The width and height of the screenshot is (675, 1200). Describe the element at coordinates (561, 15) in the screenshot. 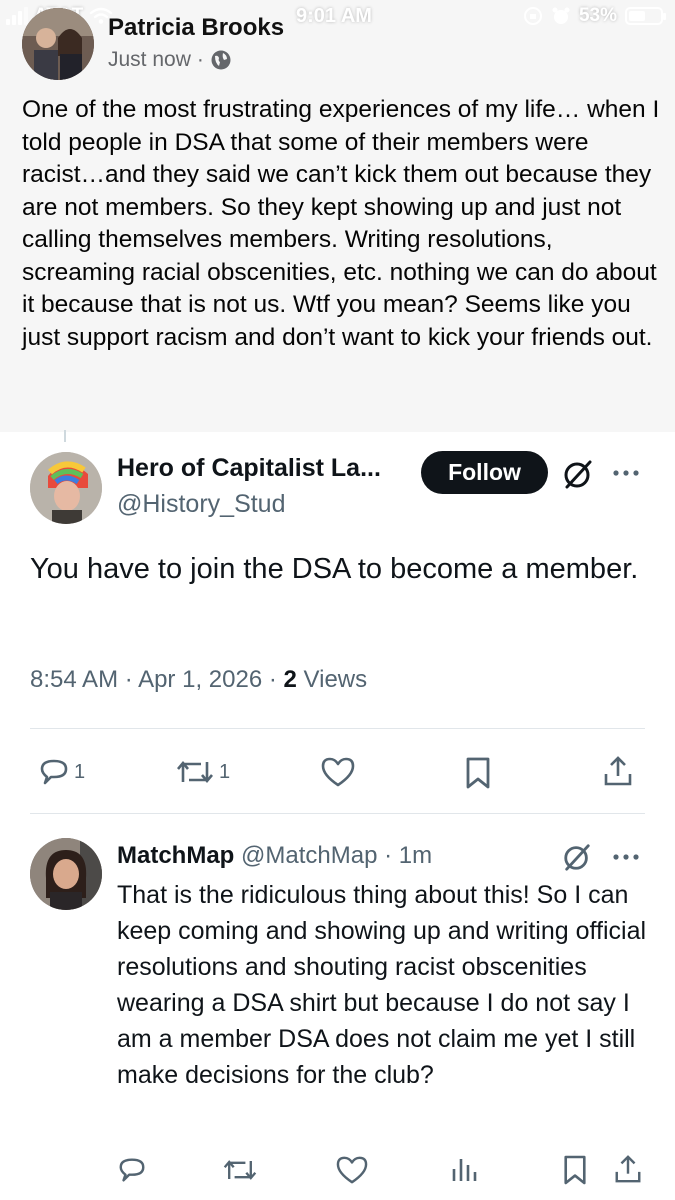

I see `alarm-icon` at that location.